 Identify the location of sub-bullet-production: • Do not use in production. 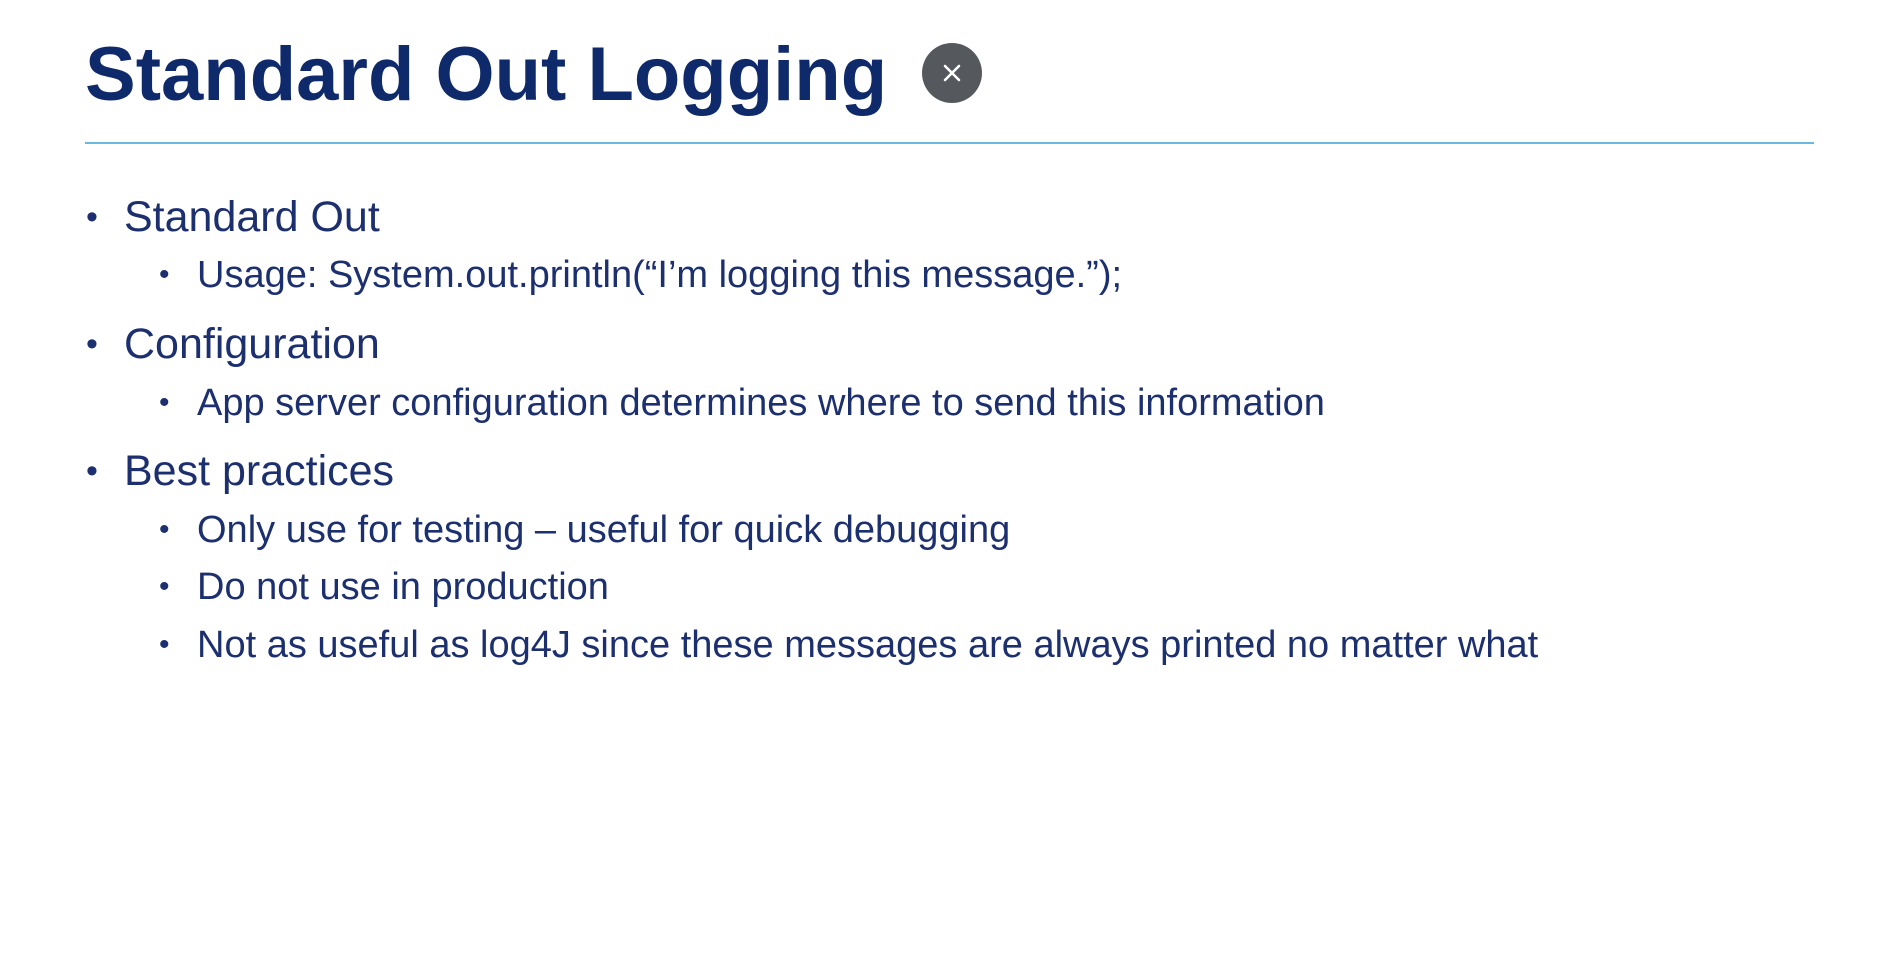
(384, 587).